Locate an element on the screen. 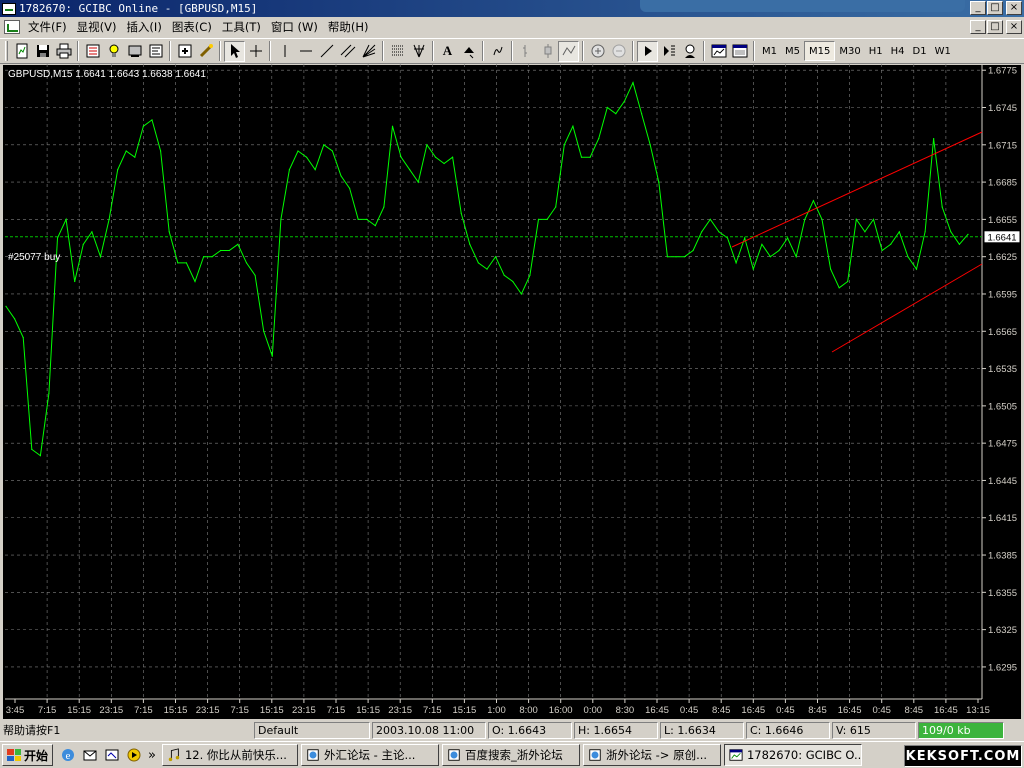 The height and width of the screenshot is (768, 1024). media-icon is located at coordinates (134, 755).